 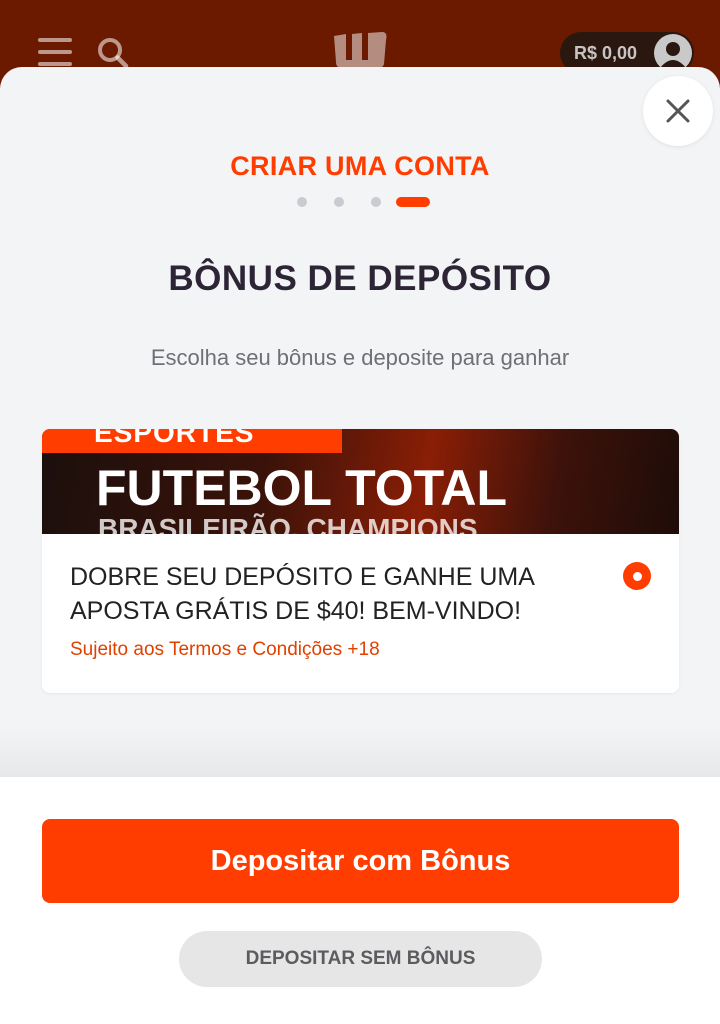 I want to click on hamburger-menu-icon, so click(x=55, y=52).